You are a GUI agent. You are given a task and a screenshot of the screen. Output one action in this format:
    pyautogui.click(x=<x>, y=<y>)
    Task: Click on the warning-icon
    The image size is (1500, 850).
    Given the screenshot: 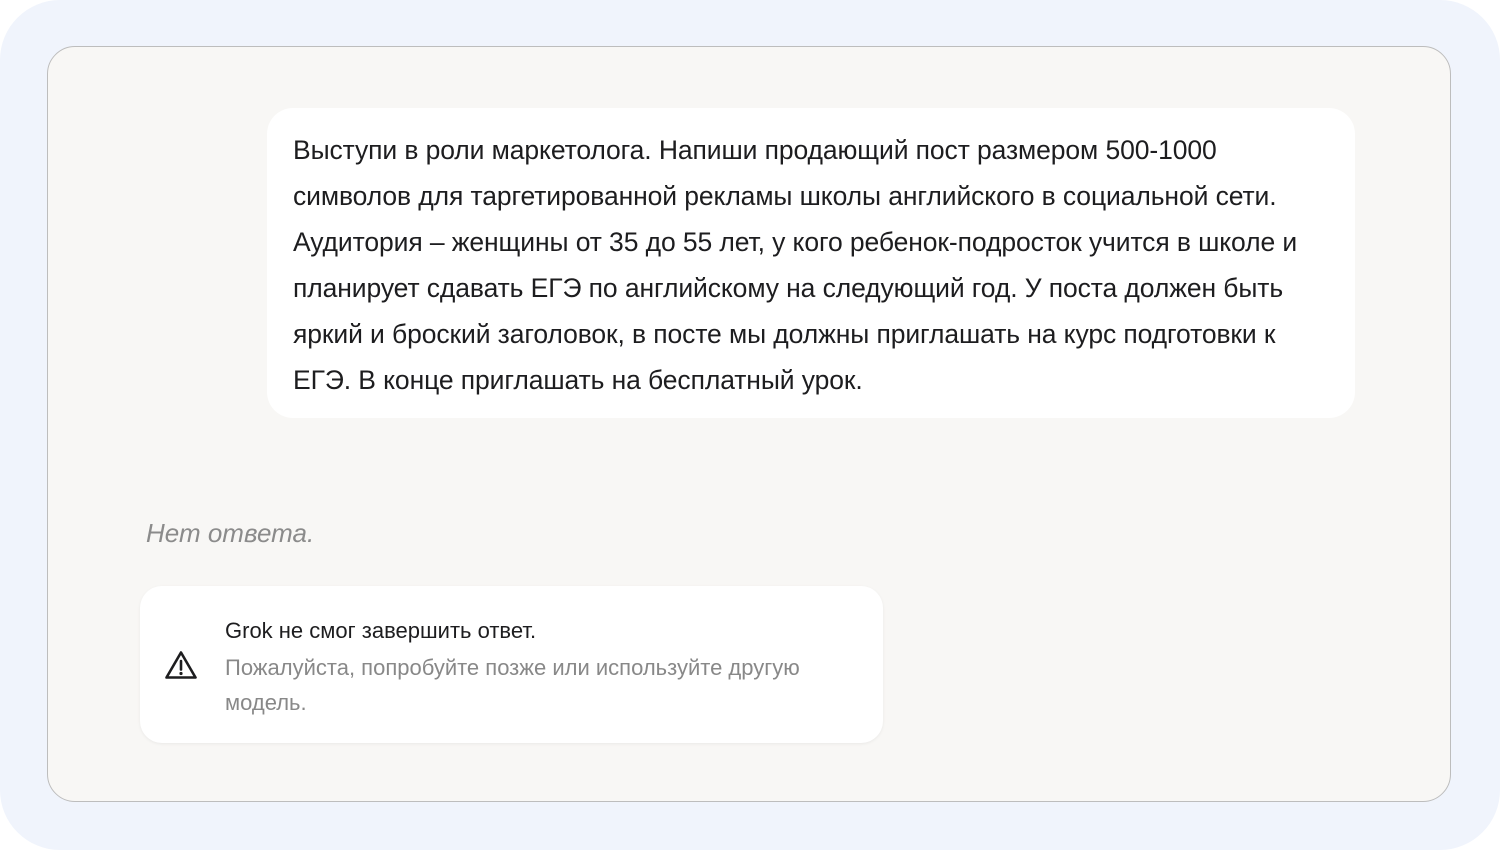 What is the action you would take?
    pyautogui.click(x=181, y=665)
    